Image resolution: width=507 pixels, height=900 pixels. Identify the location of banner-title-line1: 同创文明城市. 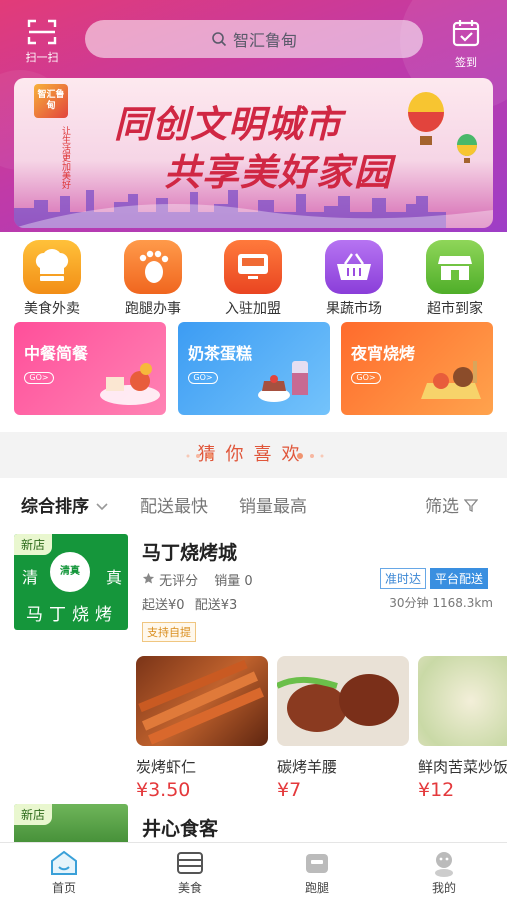
(228, 124).